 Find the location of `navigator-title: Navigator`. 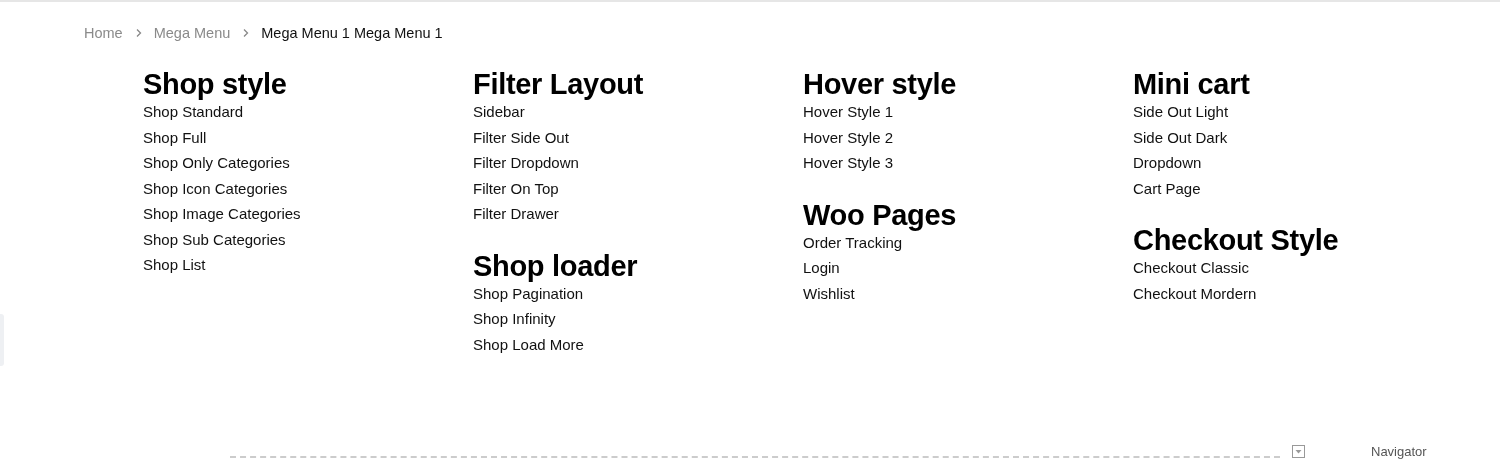

navigator-title: Navigator is located at coordinates (1399, 452).